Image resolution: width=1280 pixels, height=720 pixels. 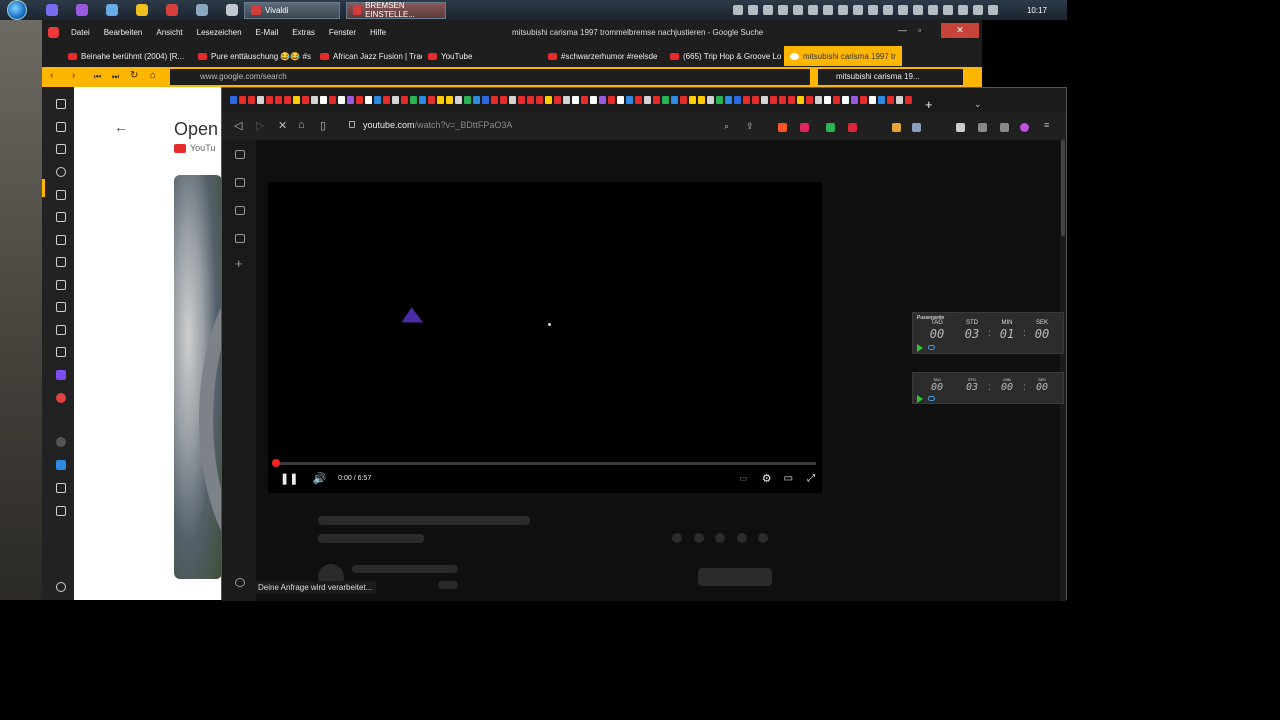 What do you see at coordinates (1037, 10) in the screenshot?
I see `clock: 10:17` at bounding box center [1037, 10].